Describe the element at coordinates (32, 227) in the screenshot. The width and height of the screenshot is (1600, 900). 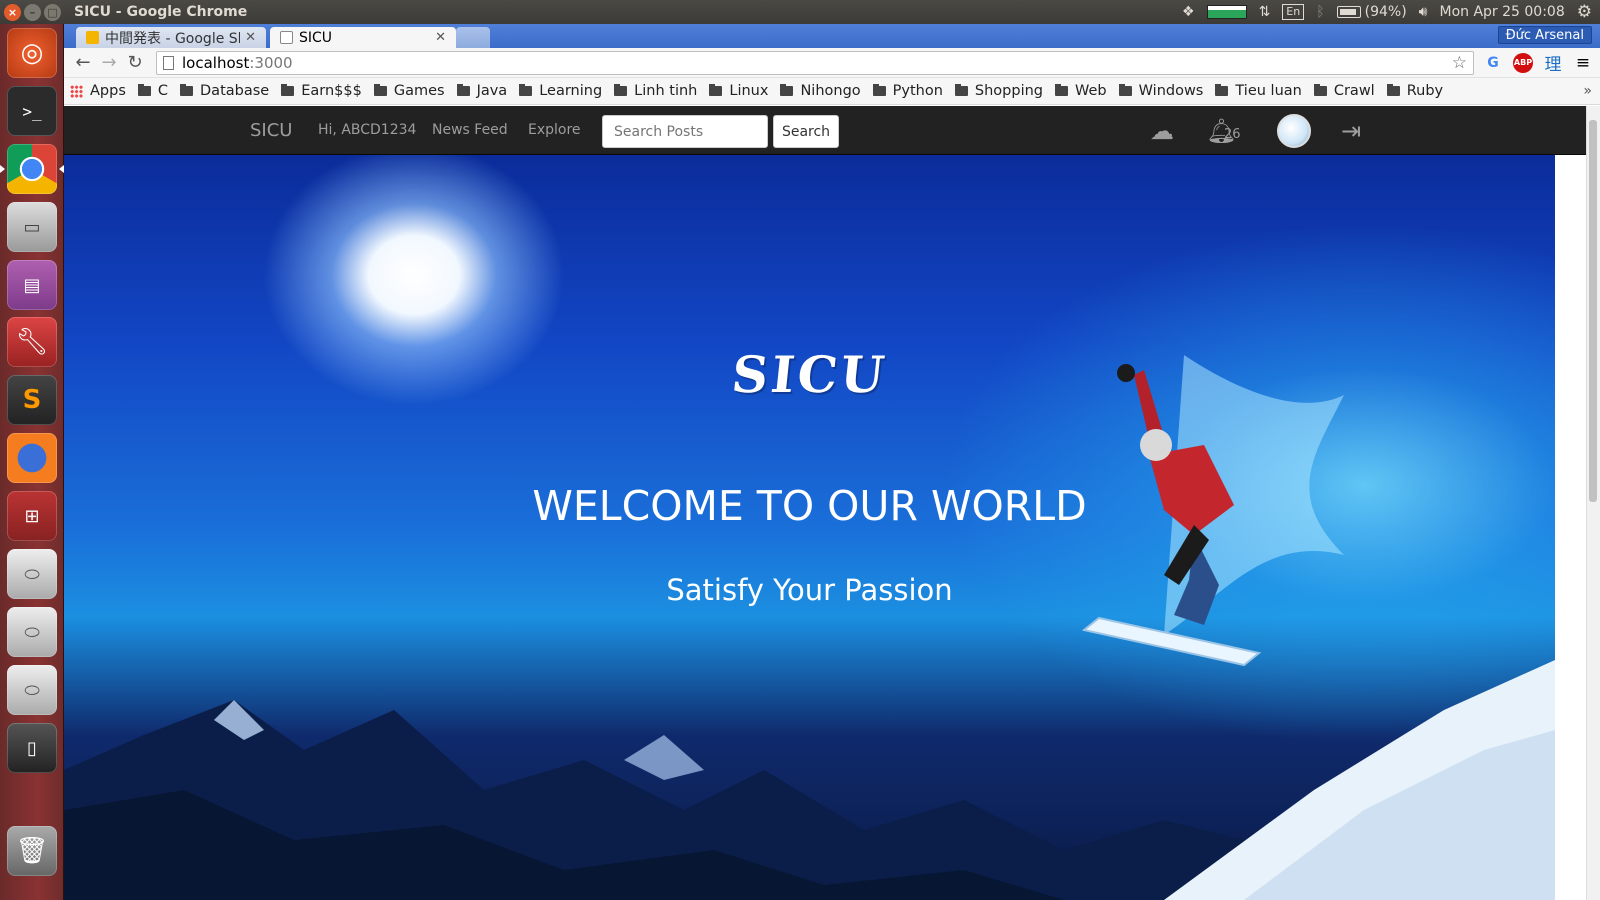
I see `files-icon: ▭` at that location.